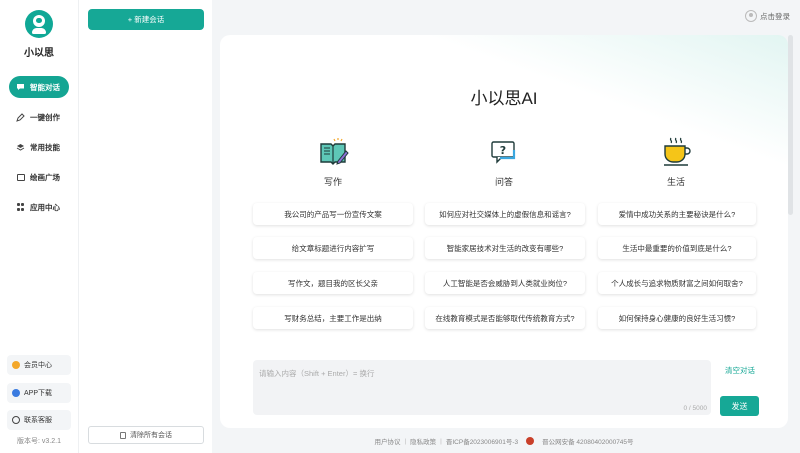  Describe the element at coordinates (423, 441) in the screenshot. I see `privacy-link: 隐私政策` at that location.